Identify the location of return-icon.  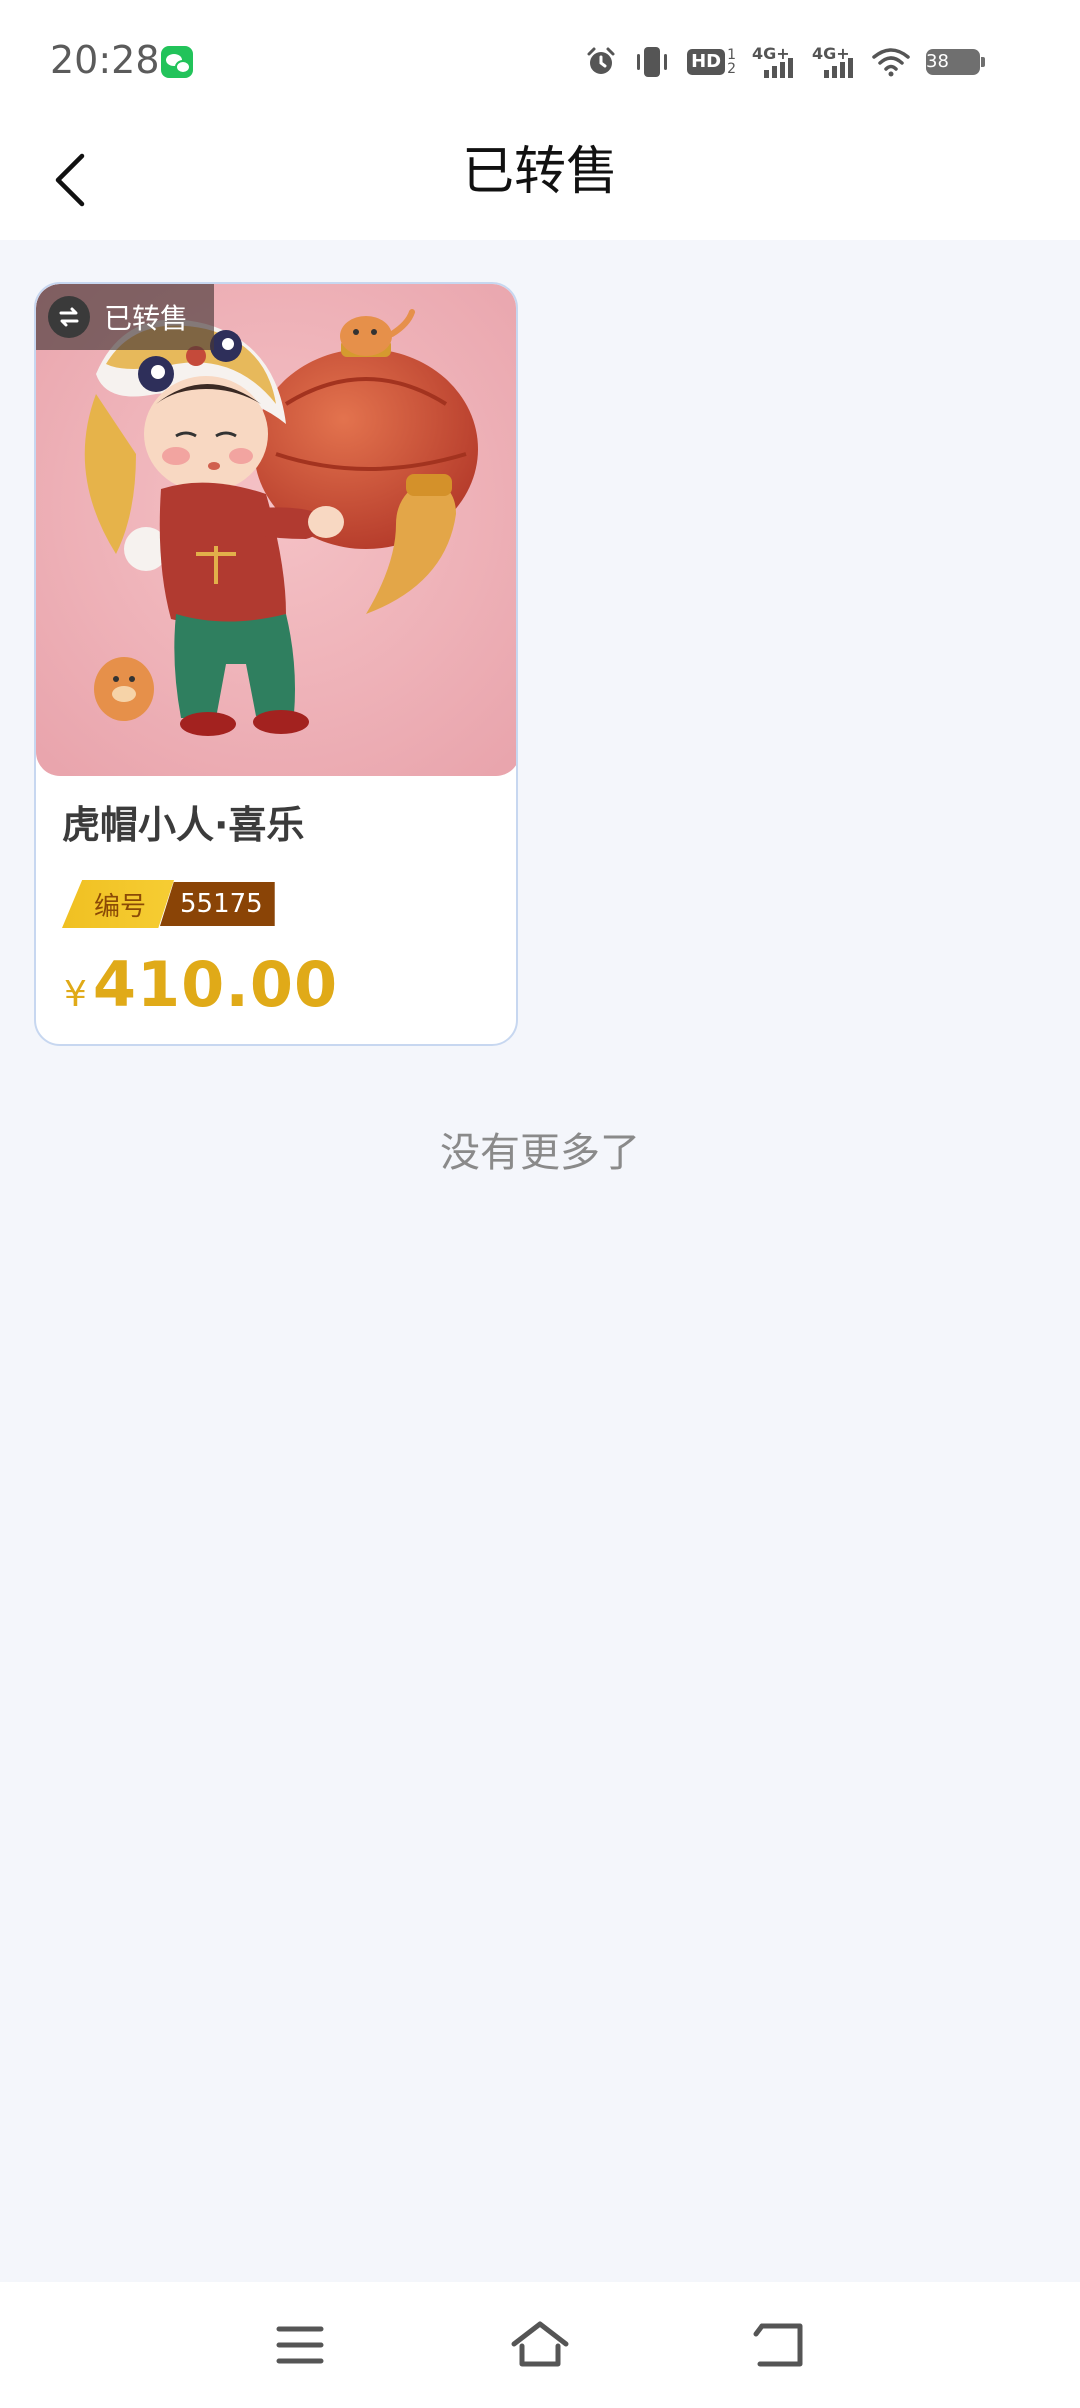
(778, 2345).